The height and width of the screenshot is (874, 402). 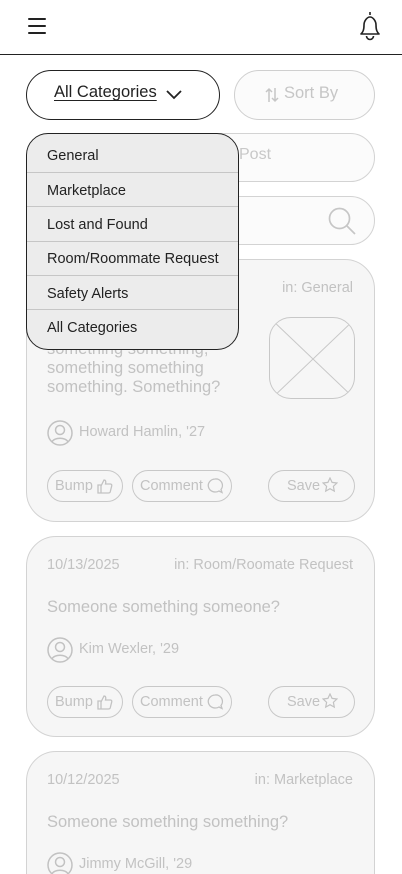 I want to click on option-label: Marketplace, so click(x=86, y=191).